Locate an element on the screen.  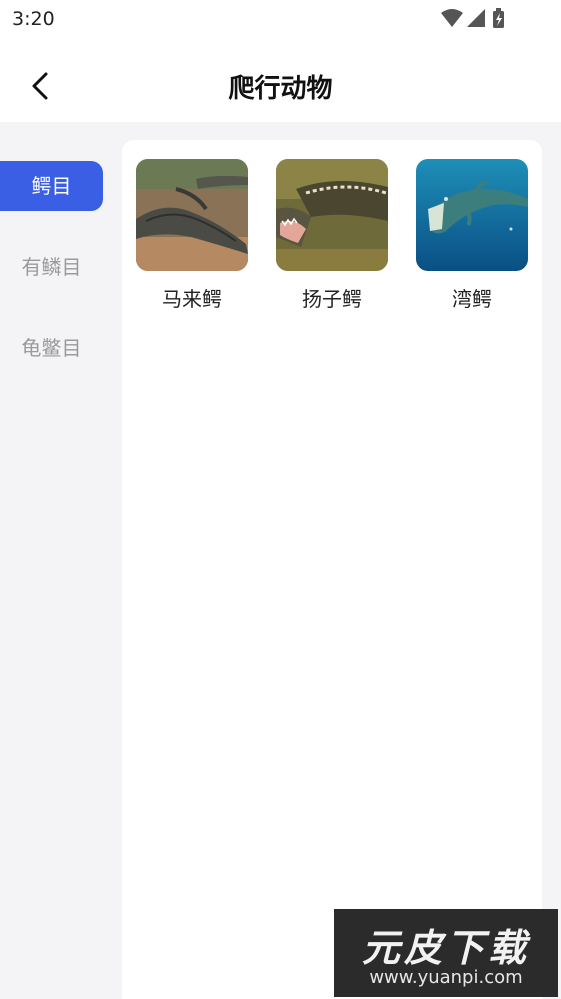
site-watermark: 元皮下载 www.yuanpi.com is located at coordinates (446, 953).